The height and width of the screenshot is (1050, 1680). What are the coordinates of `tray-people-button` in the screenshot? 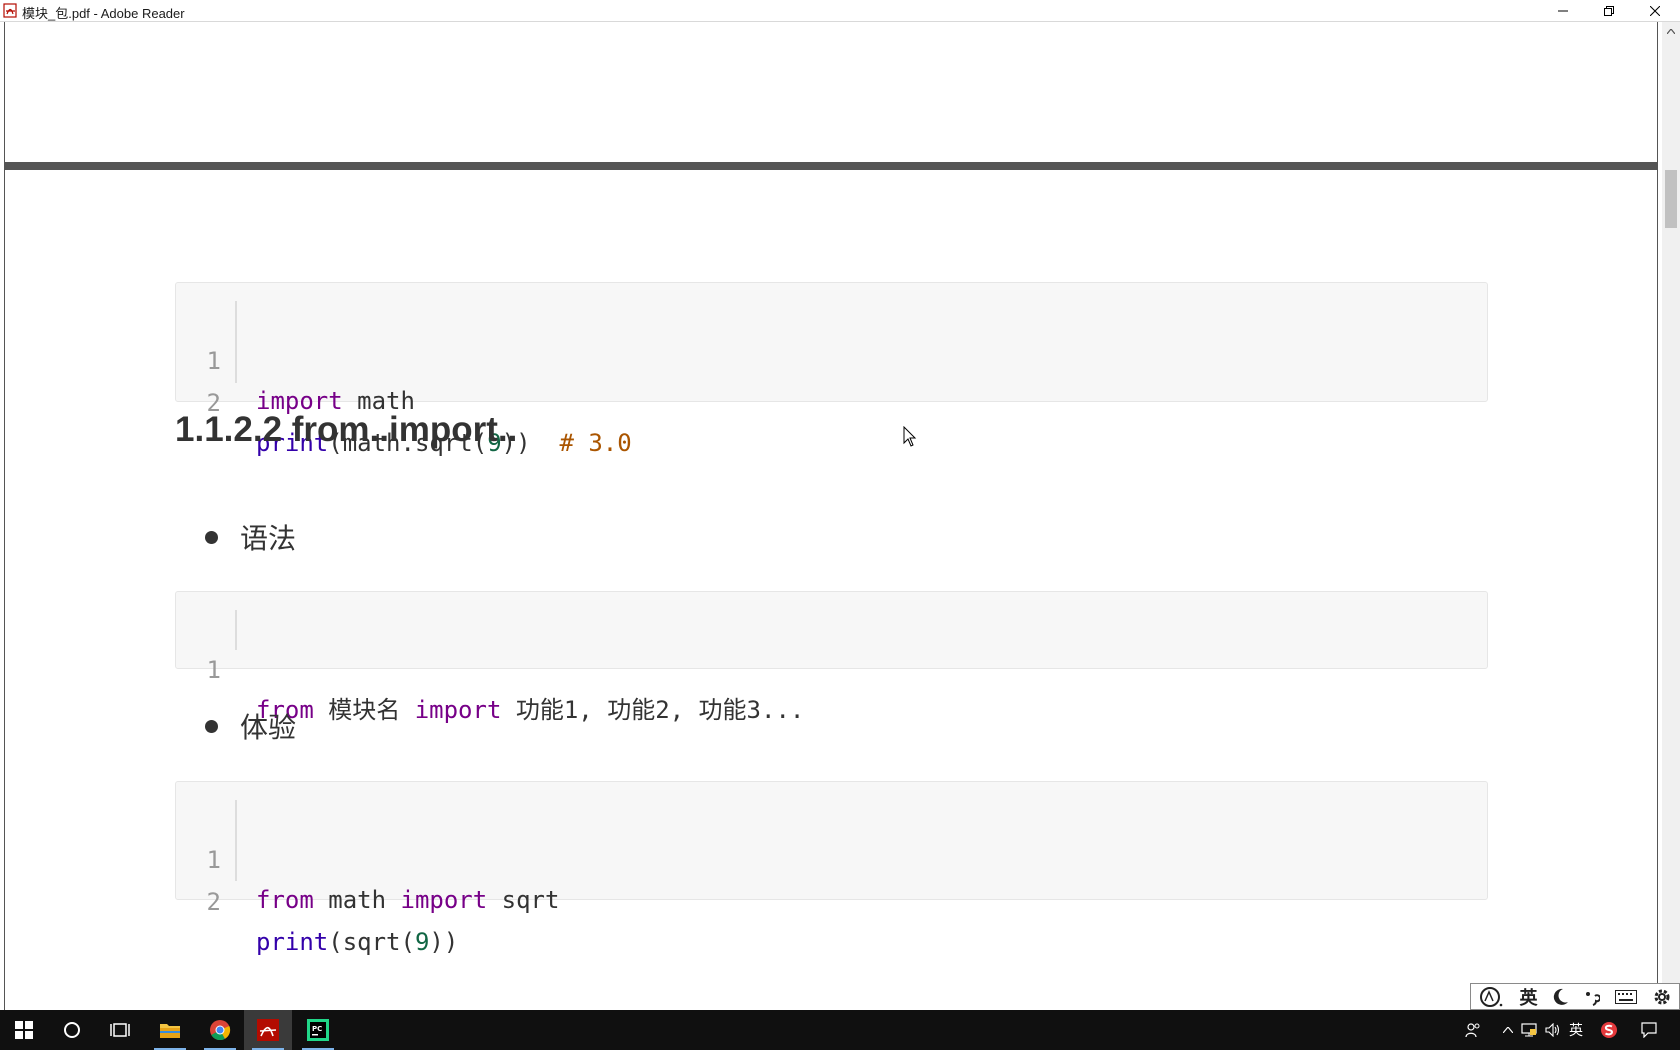 It's located at (1473, 1030).